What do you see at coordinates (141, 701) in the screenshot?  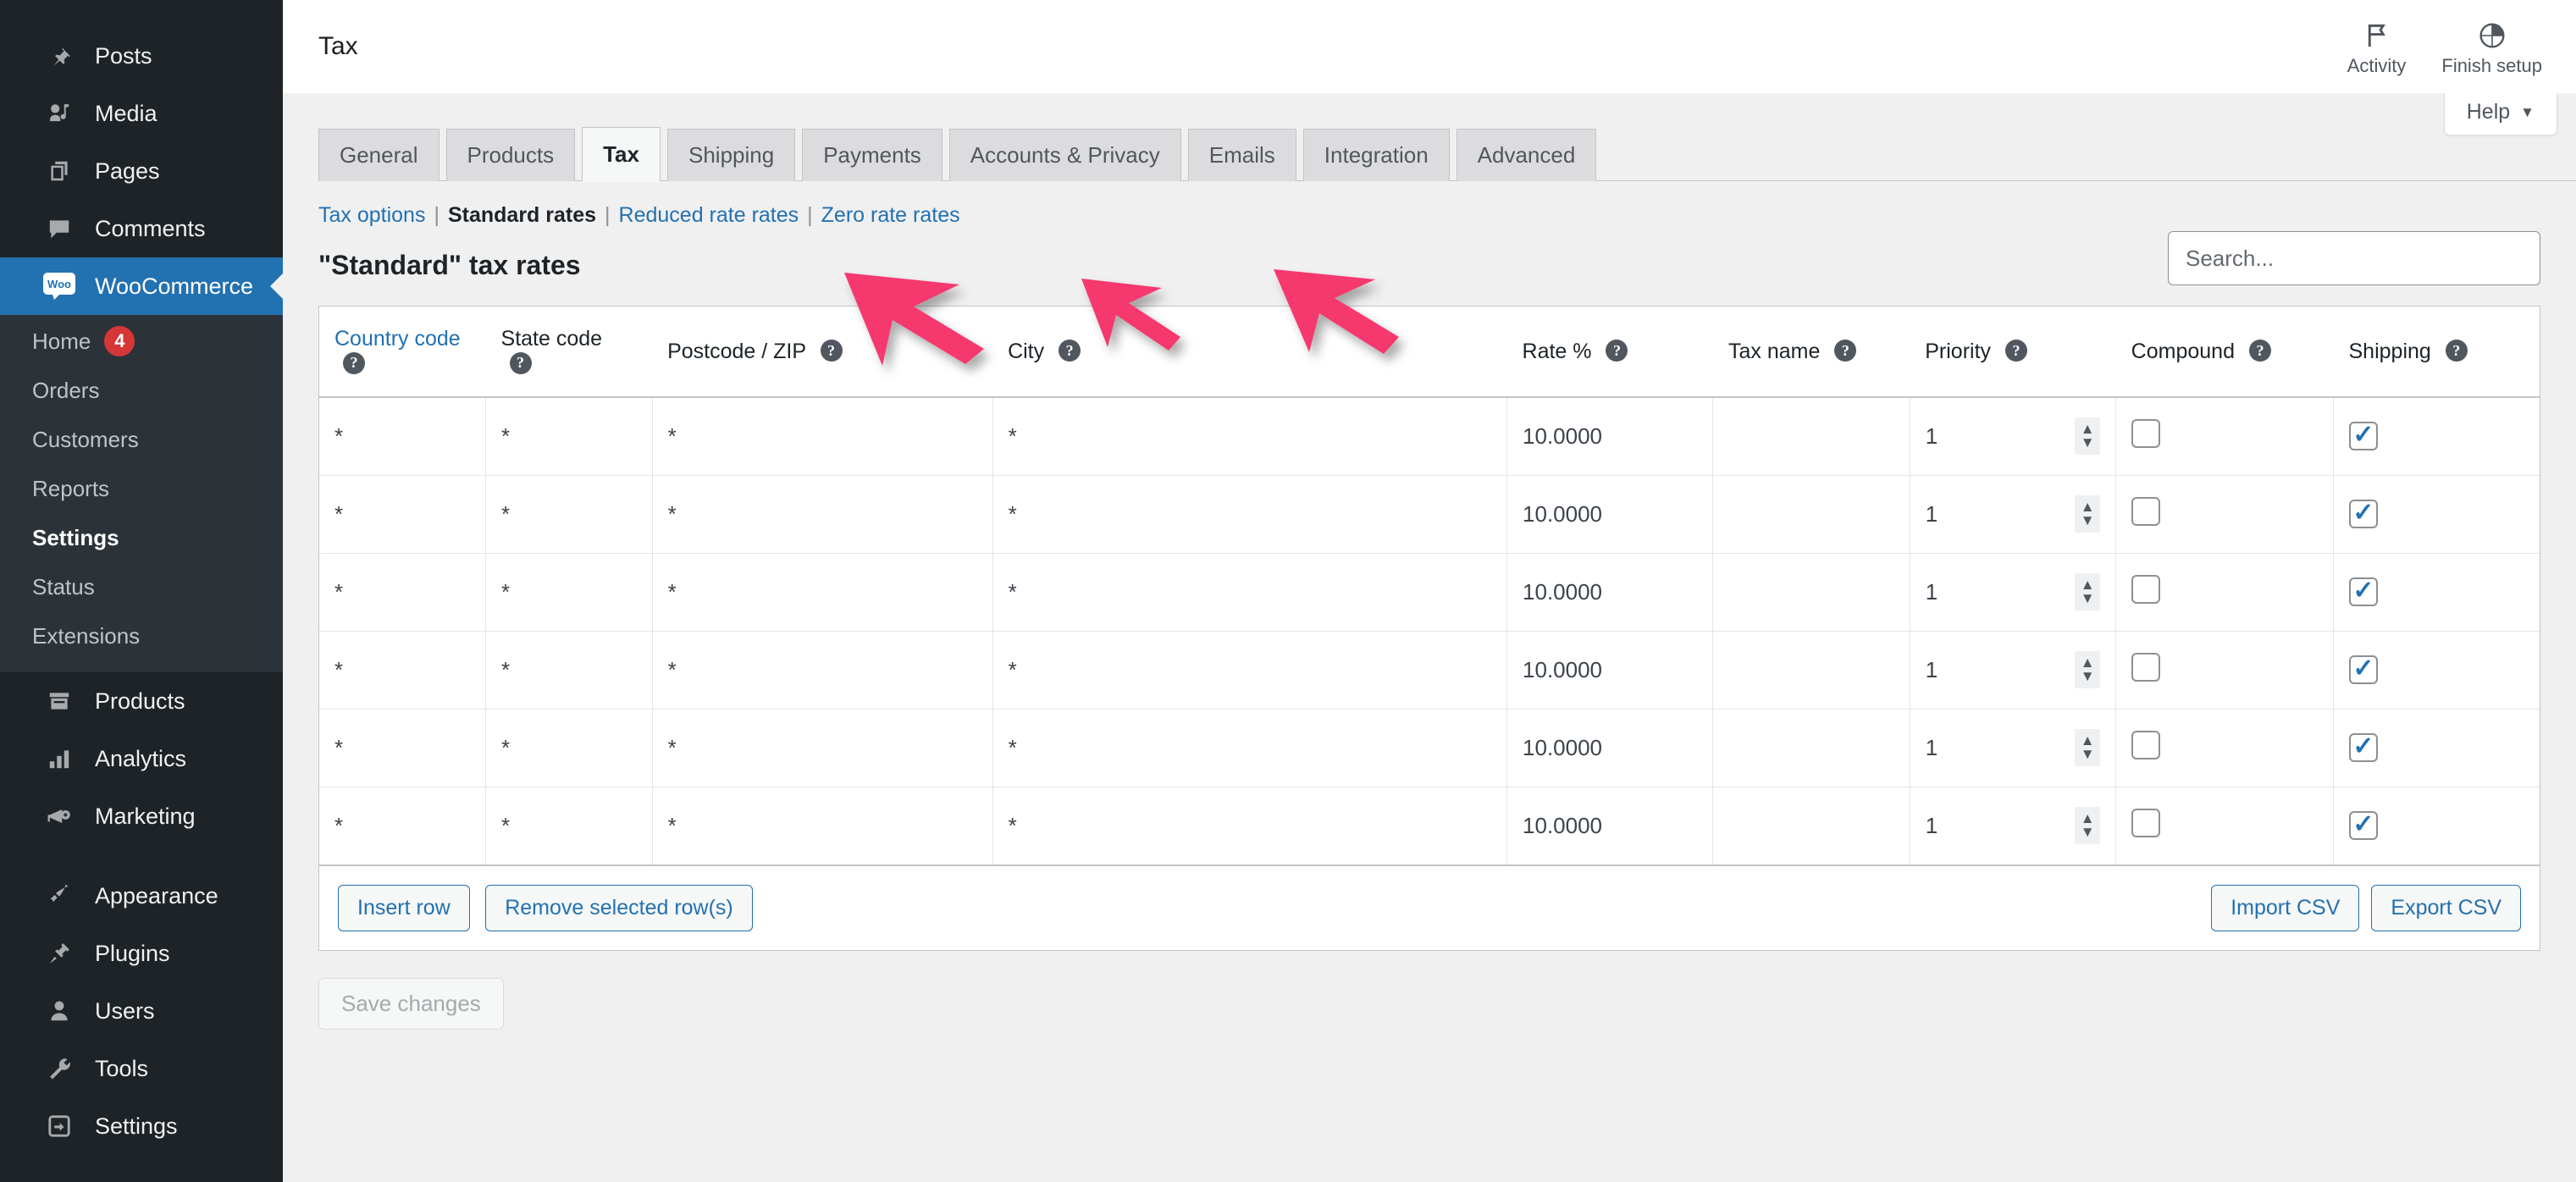 I see `sidebar-item-products: Products` at bounding box center [141, 701].